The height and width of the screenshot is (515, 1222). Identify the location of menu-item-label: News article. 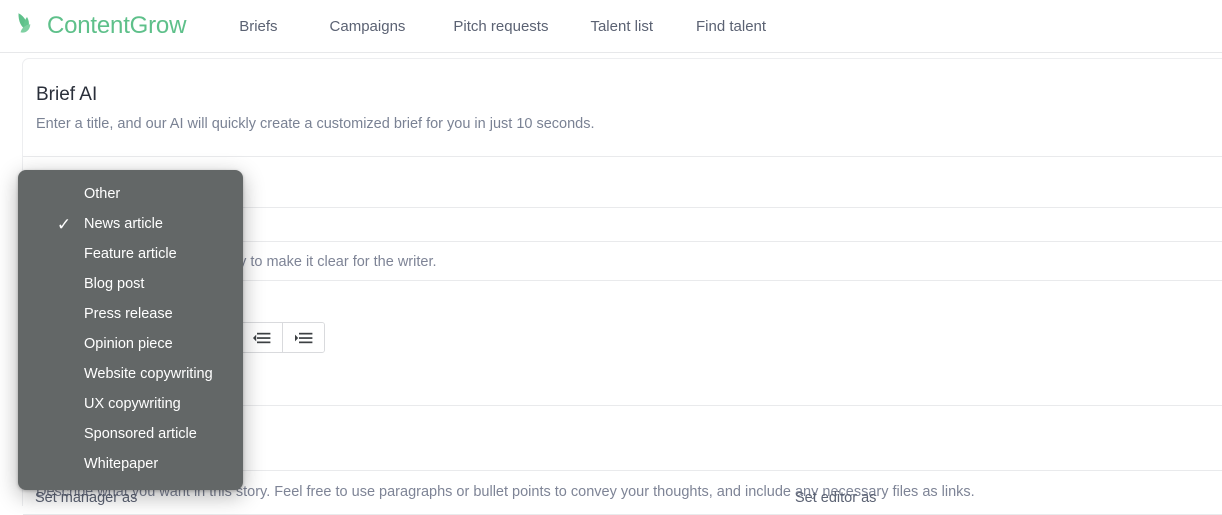
(123, 223).